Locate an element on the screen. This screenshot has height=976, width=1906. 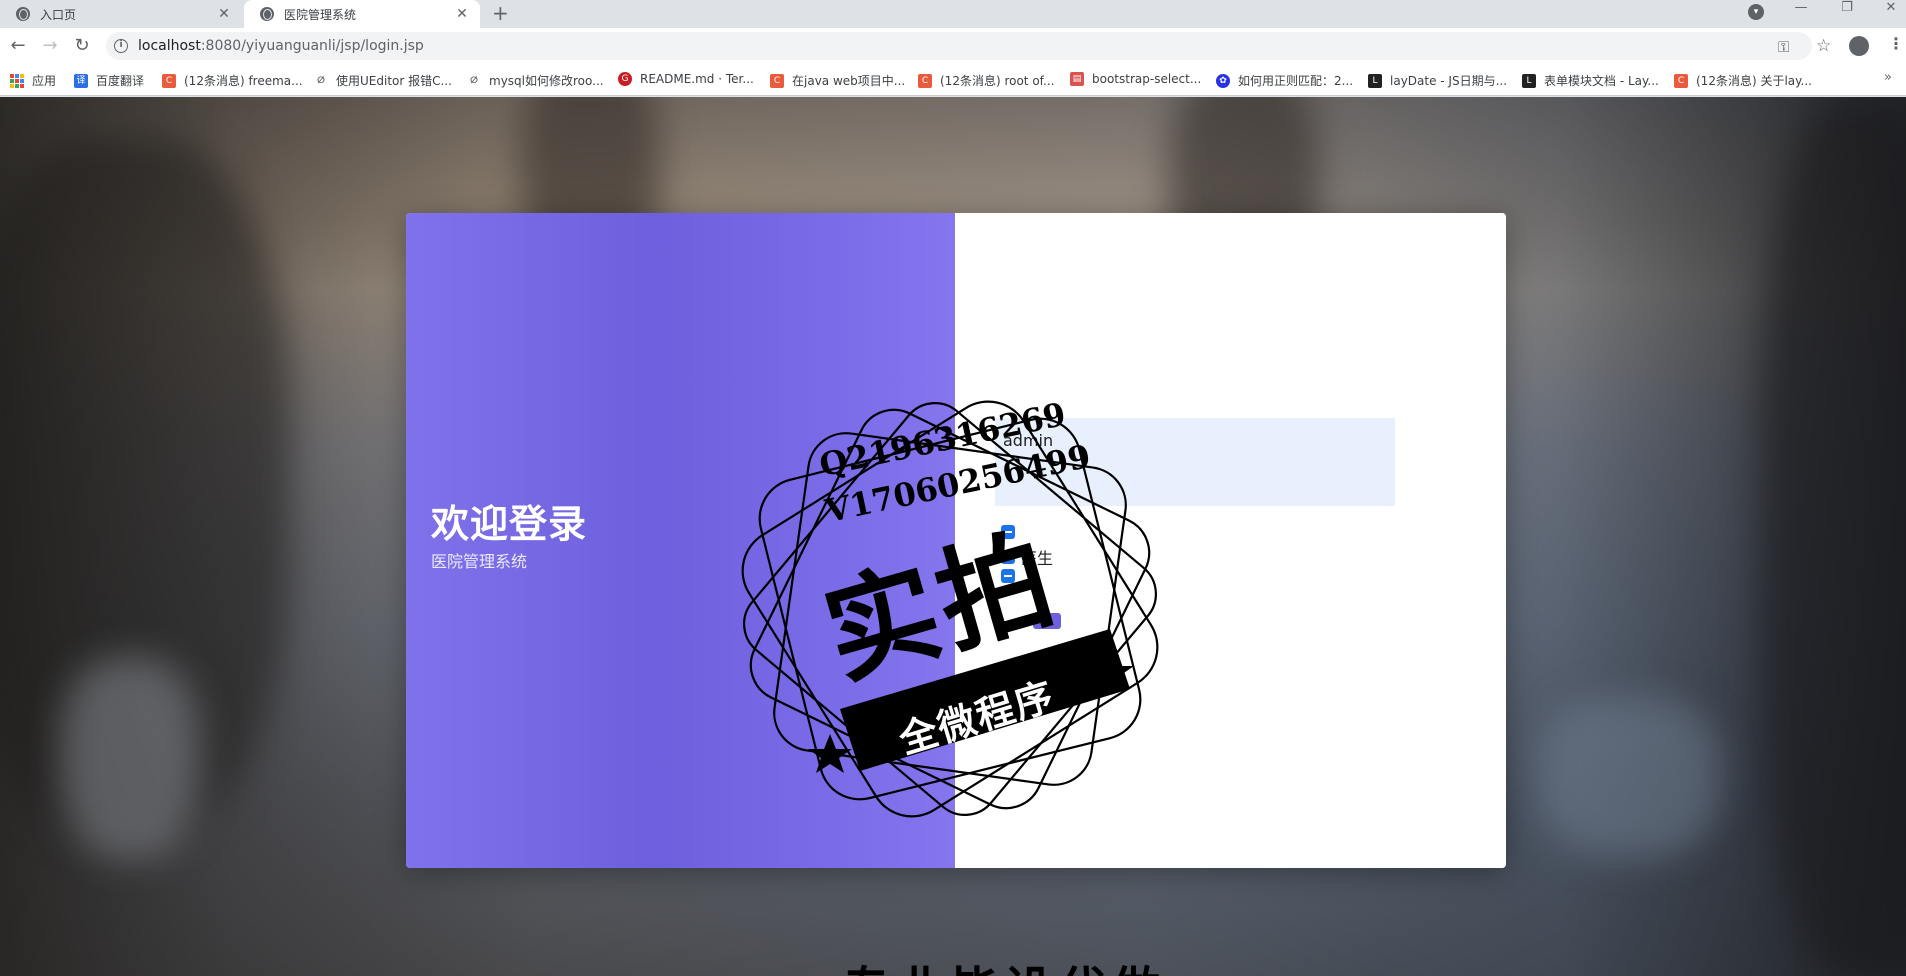
username-input is located at coordinates (1195, 440).